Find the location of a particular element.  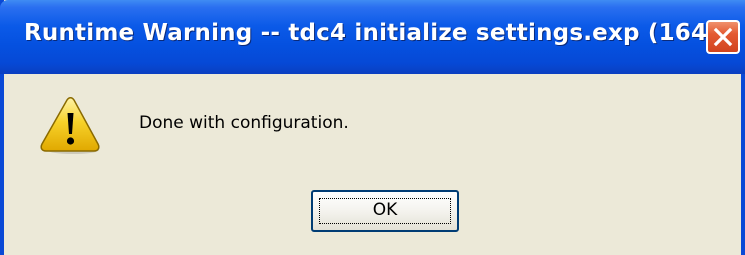

ok-button-label: OK is located at coordinates (385, 210).